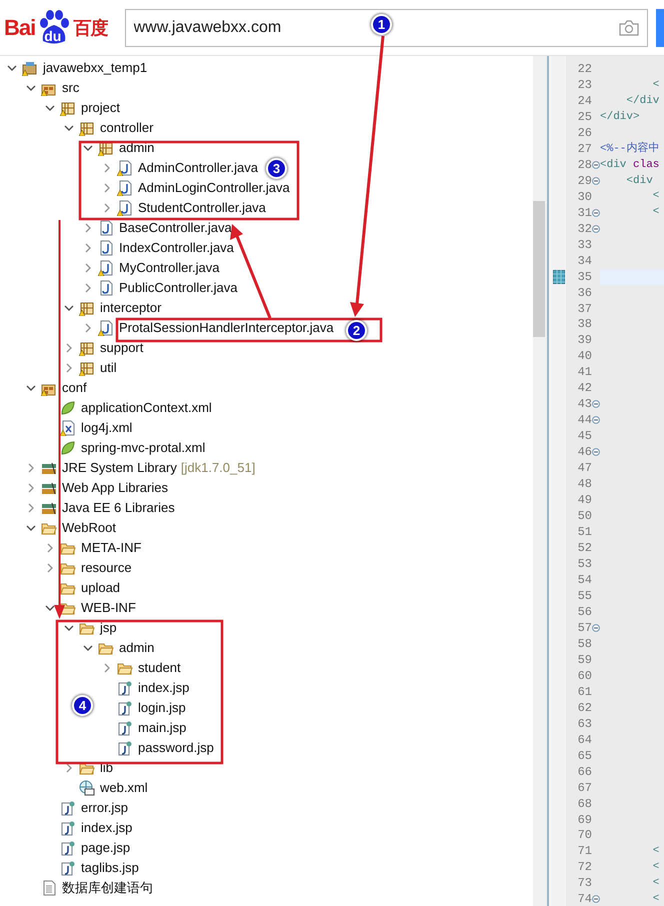  Describe the element at coordinates (104, 808) in the screenshot. I see `tree-item: error.jsp` at that location.